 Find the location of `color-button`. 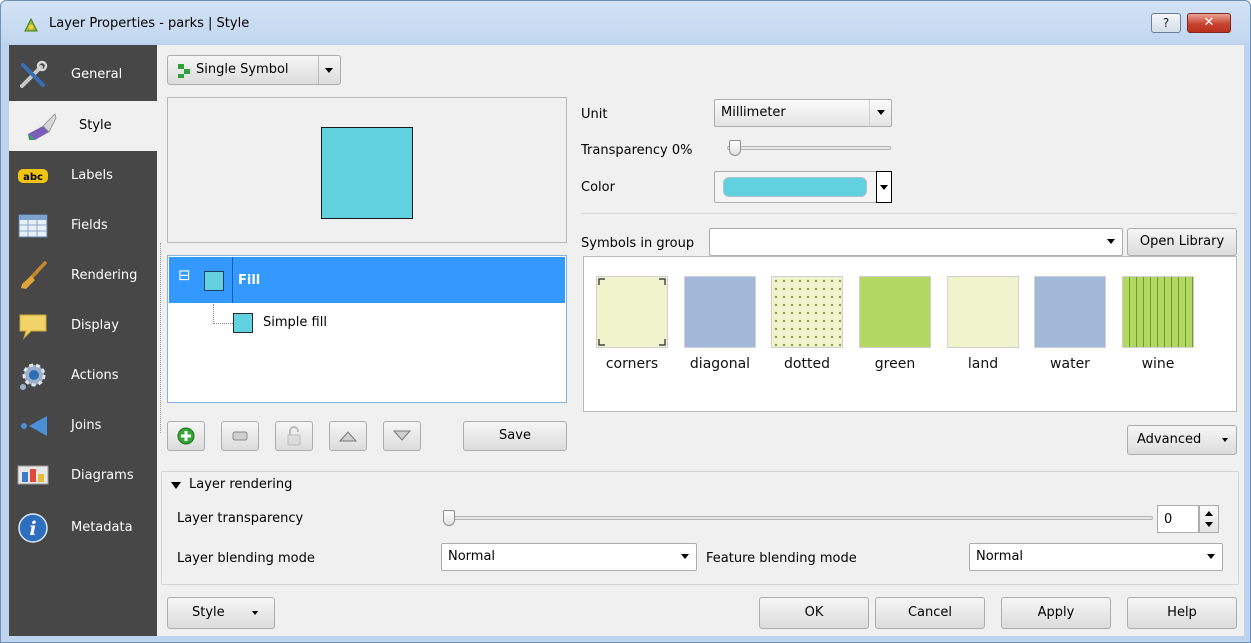

color-button is located at coordinates (795, 187).